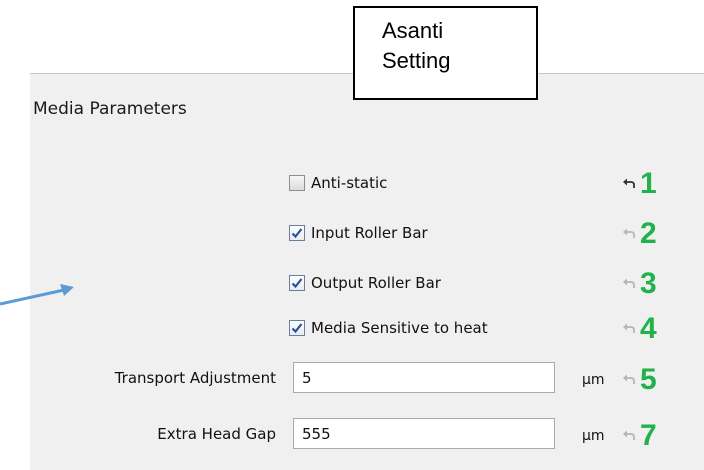 The height and width of the screenshot is (470, 704). I want to click on output-roller-bar-label: Output Roller Bar, so click(376, 283).